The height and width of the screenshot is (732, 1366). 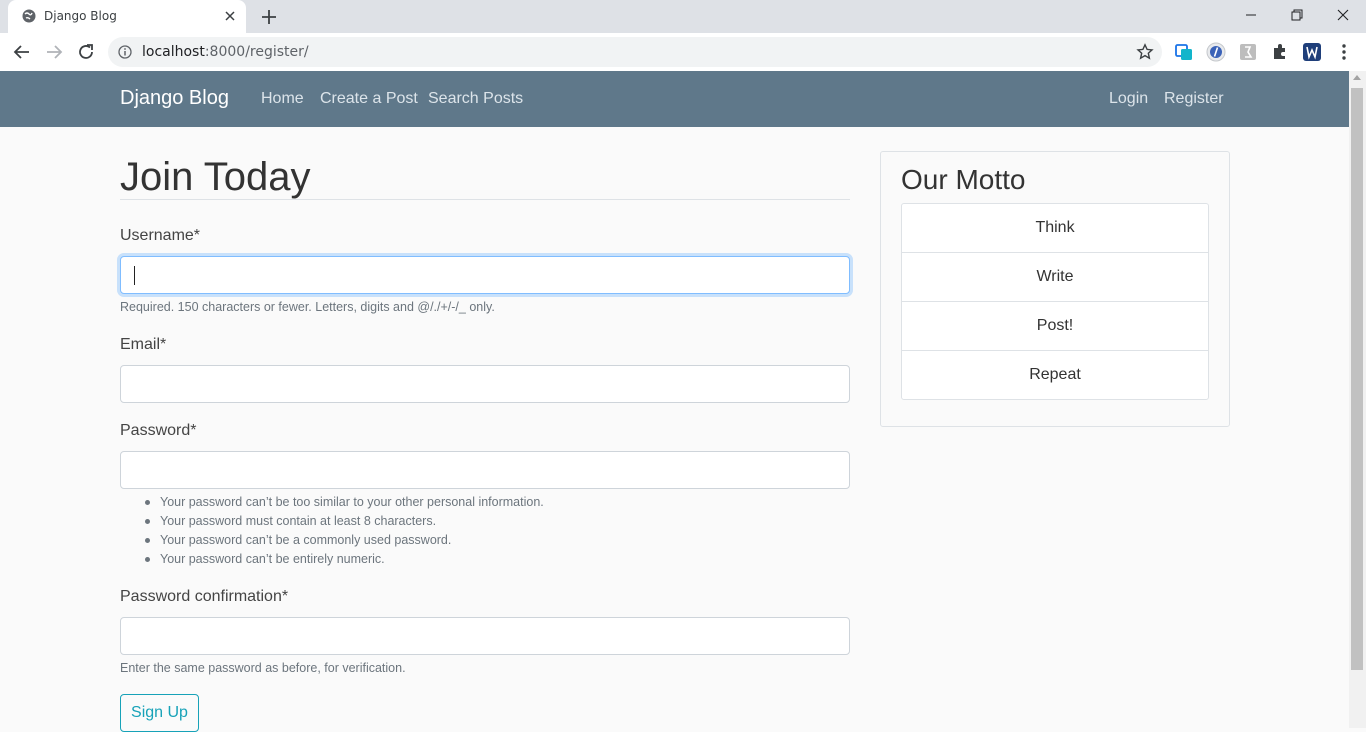 I want to click on motto-list: Think Write Post! Repeat, so click(x=1055, y=301).